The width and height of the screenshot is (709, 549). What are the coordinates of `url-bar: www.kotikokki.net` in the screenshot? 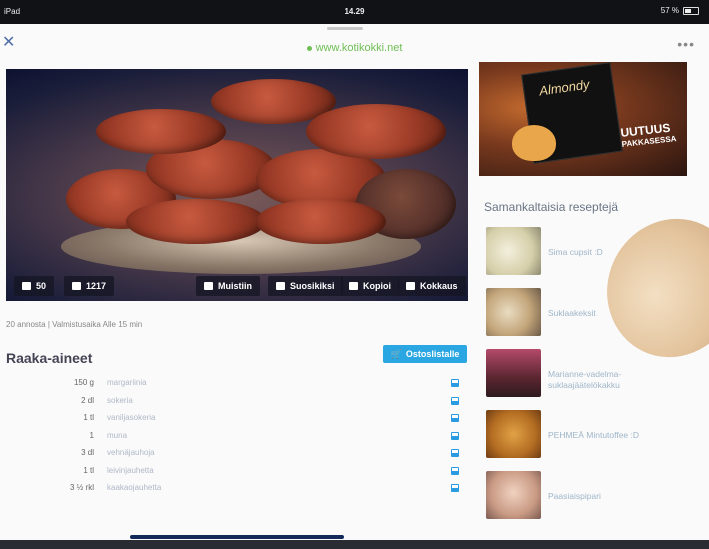 It's located at (354, 48).